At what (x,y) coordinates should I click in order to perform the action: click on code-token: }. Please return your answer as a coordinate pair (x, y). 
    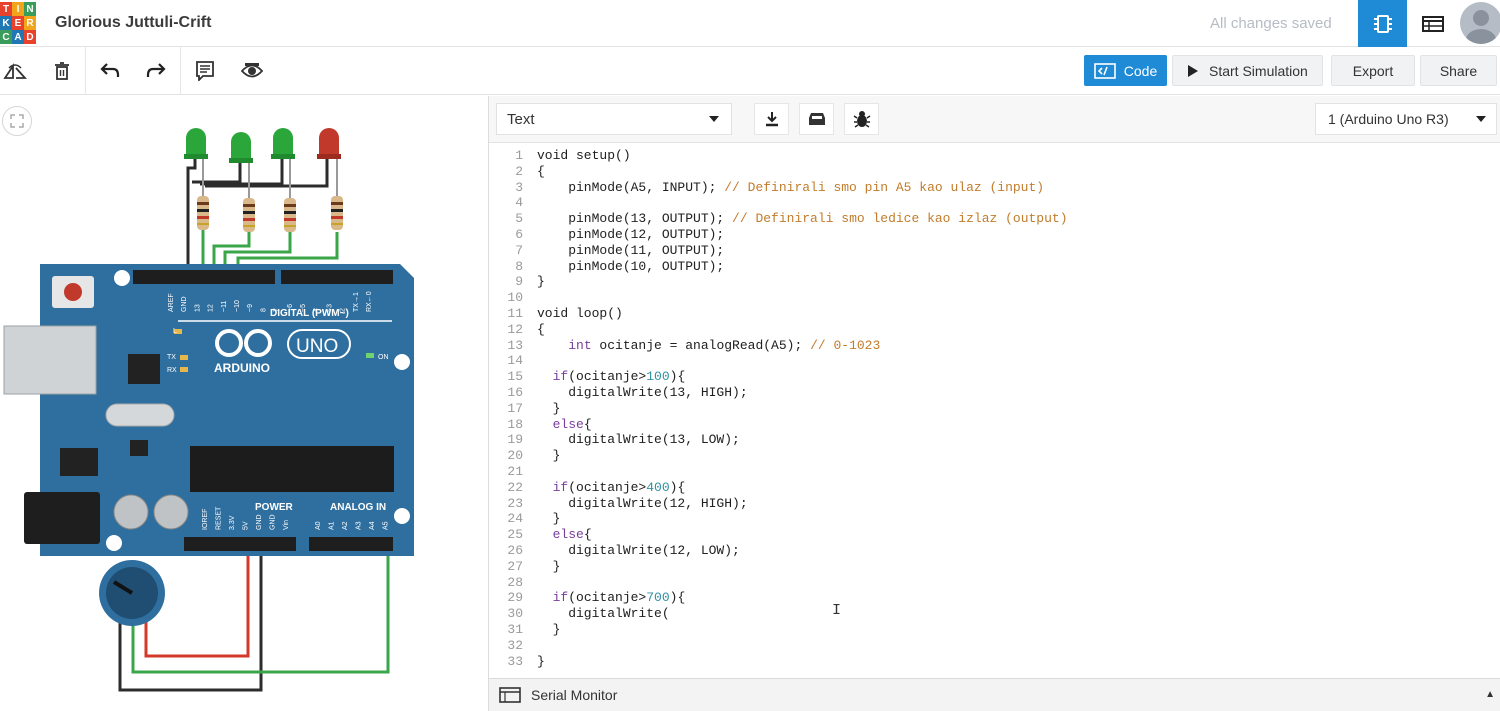
    Looking at the image, I should click on (549, 456).